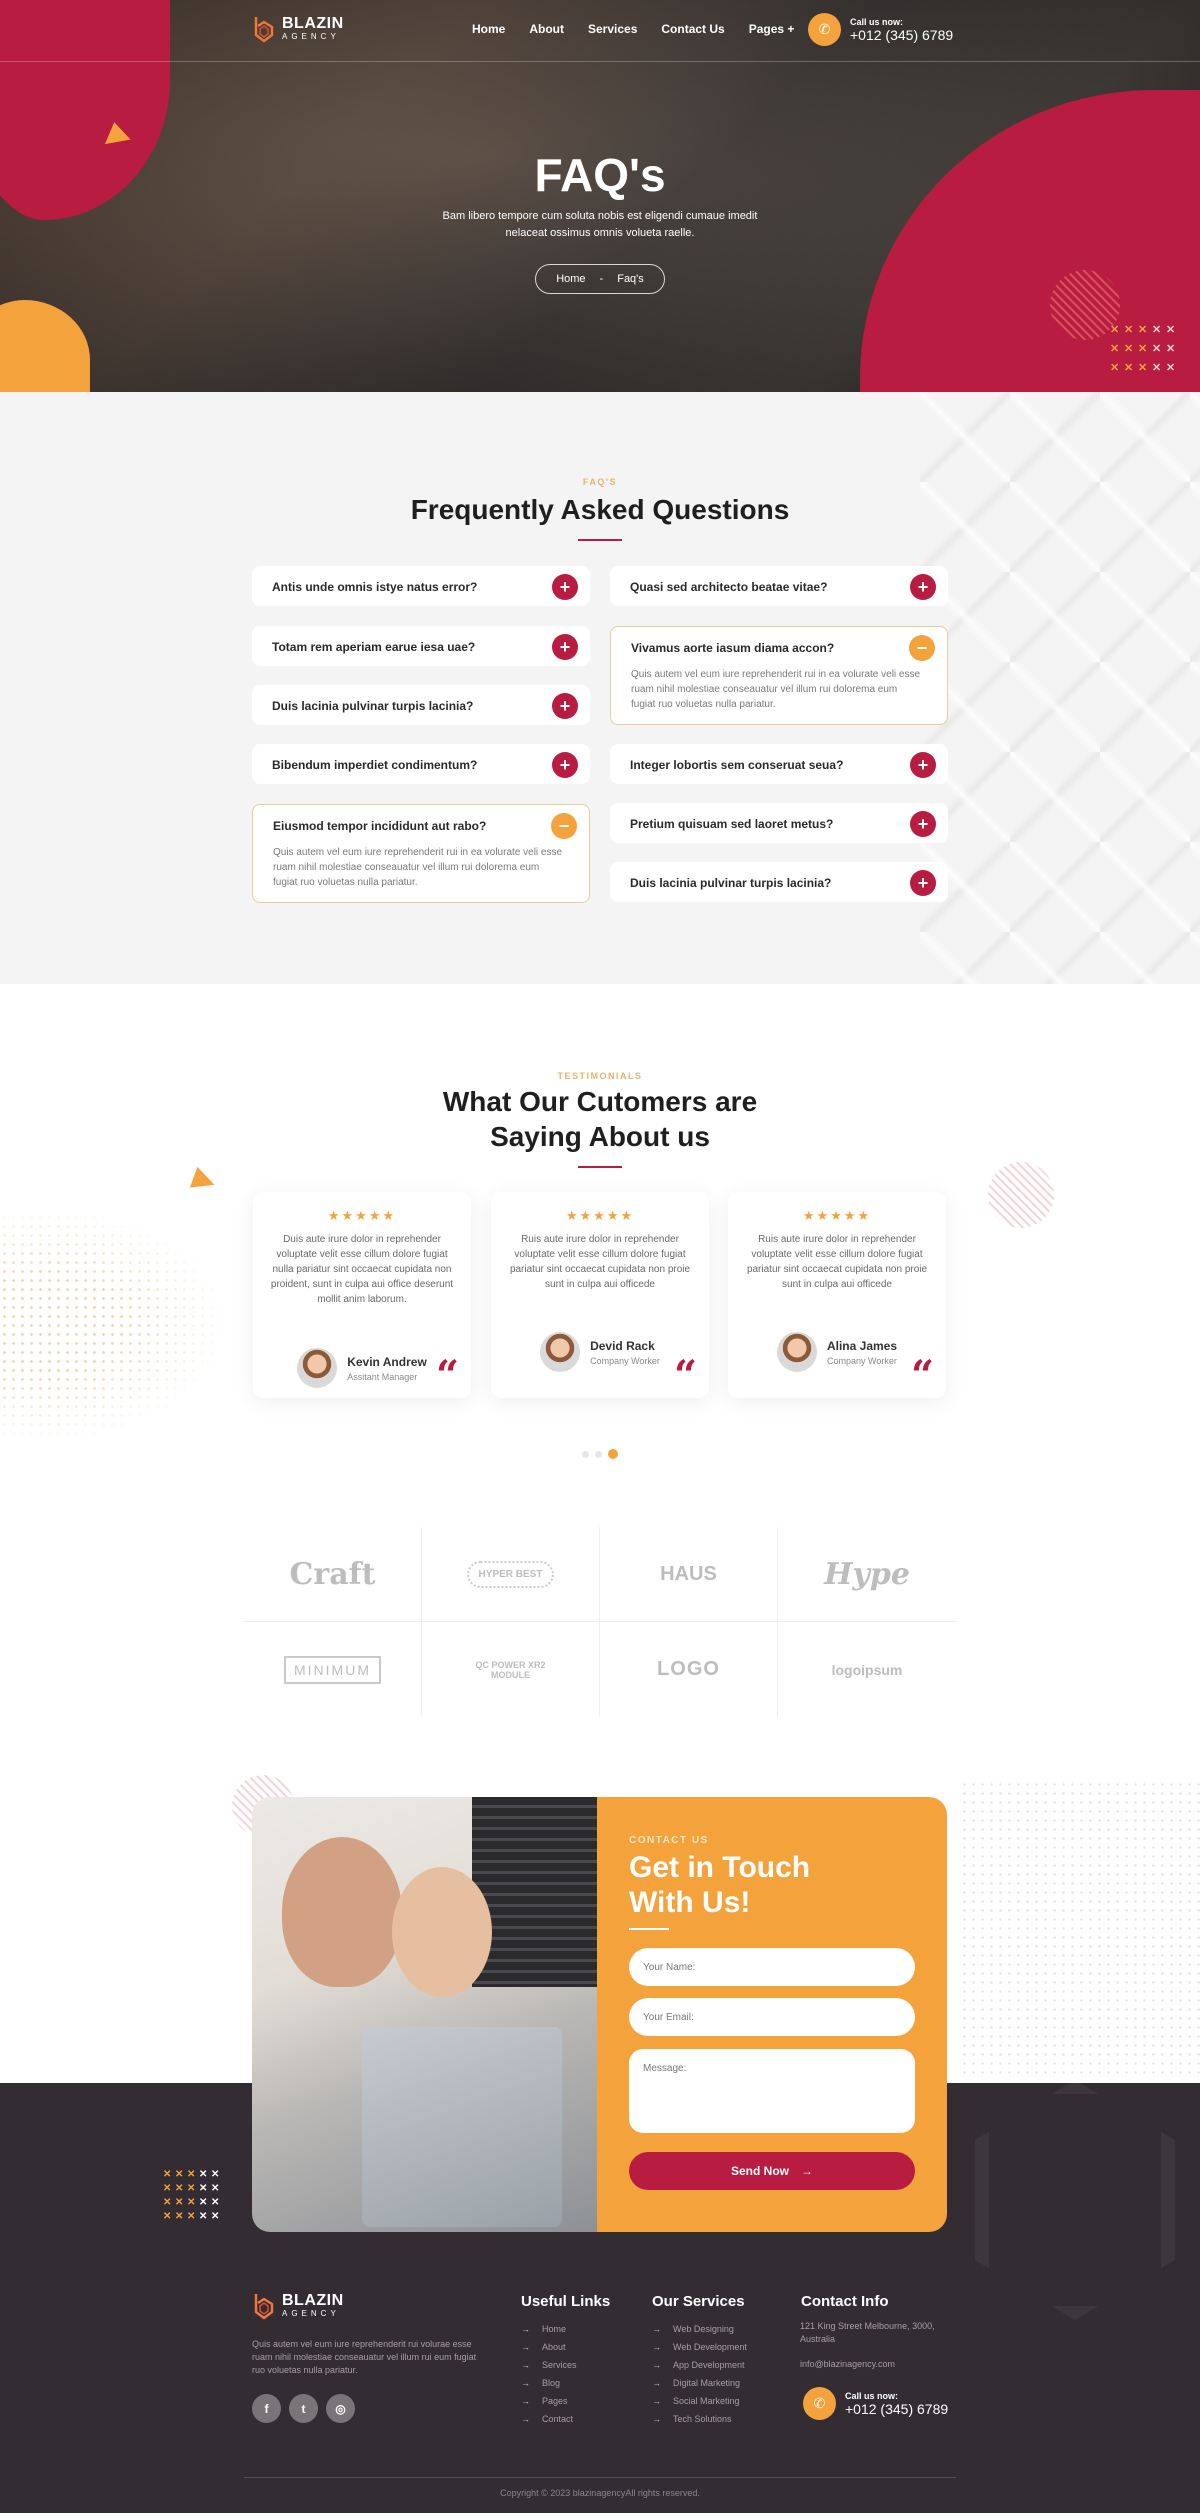  I want to click on faq-item: Antis unde omnis istye natus error? +, so click(421, 586).